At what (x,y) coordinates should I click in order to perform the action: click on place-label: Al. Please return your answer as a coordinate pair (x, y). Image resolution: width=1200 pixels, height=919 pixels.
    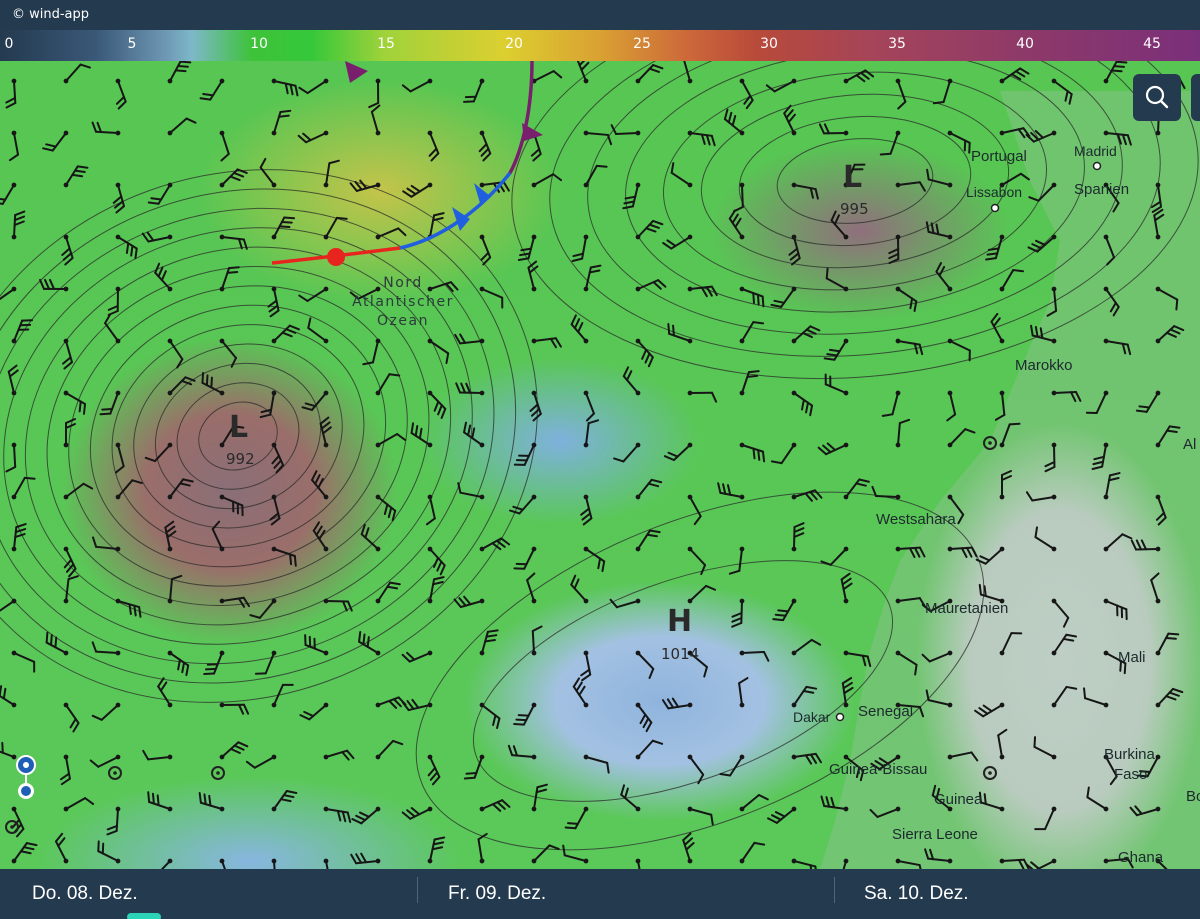
    Looking at the image, I should click on (1190, 444).